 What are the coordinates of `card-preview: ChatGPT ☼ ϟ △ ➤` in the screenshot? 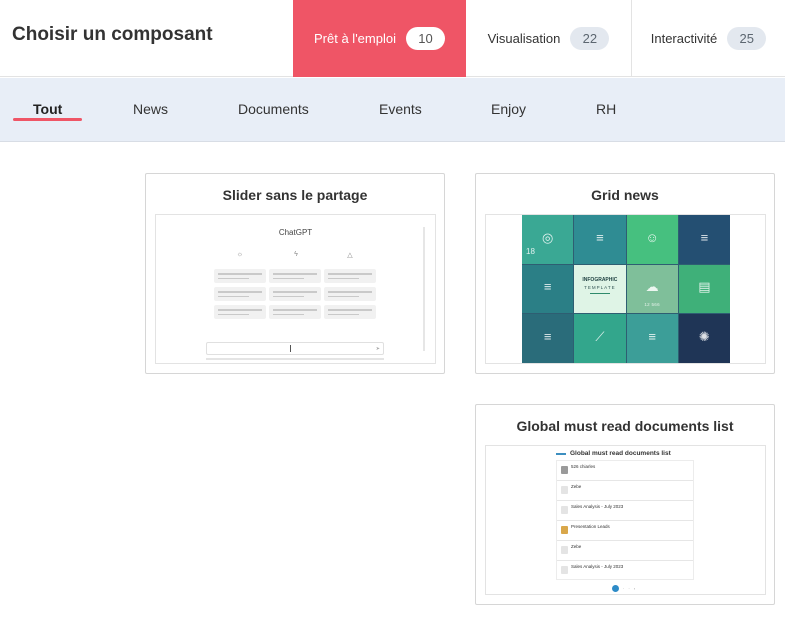 It's located at (295, 289).